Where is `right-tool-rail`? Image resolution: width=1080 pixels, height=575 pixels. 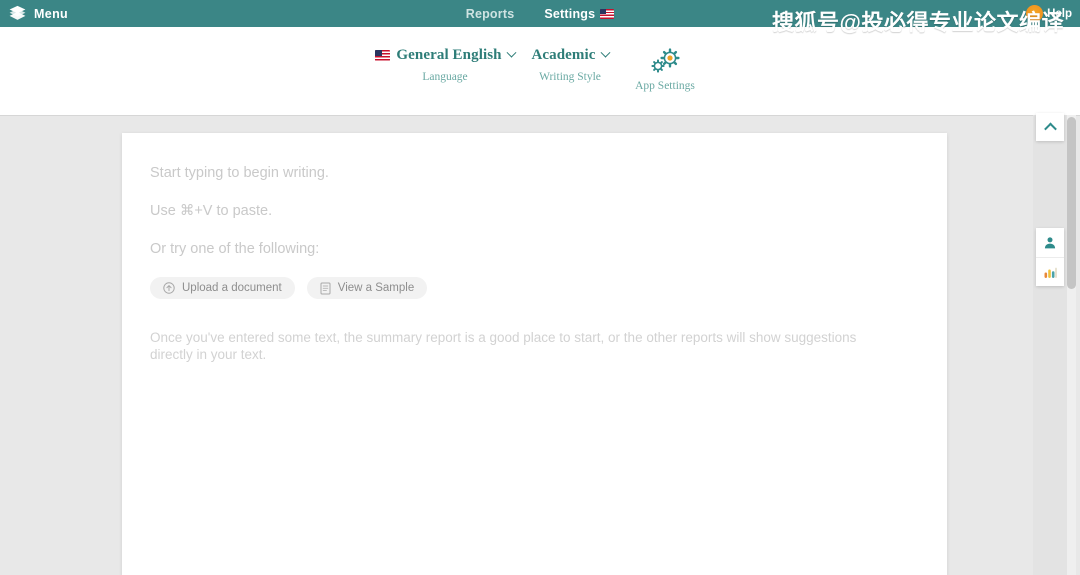
right-tool-rail is located at coordinates (1050, 257).